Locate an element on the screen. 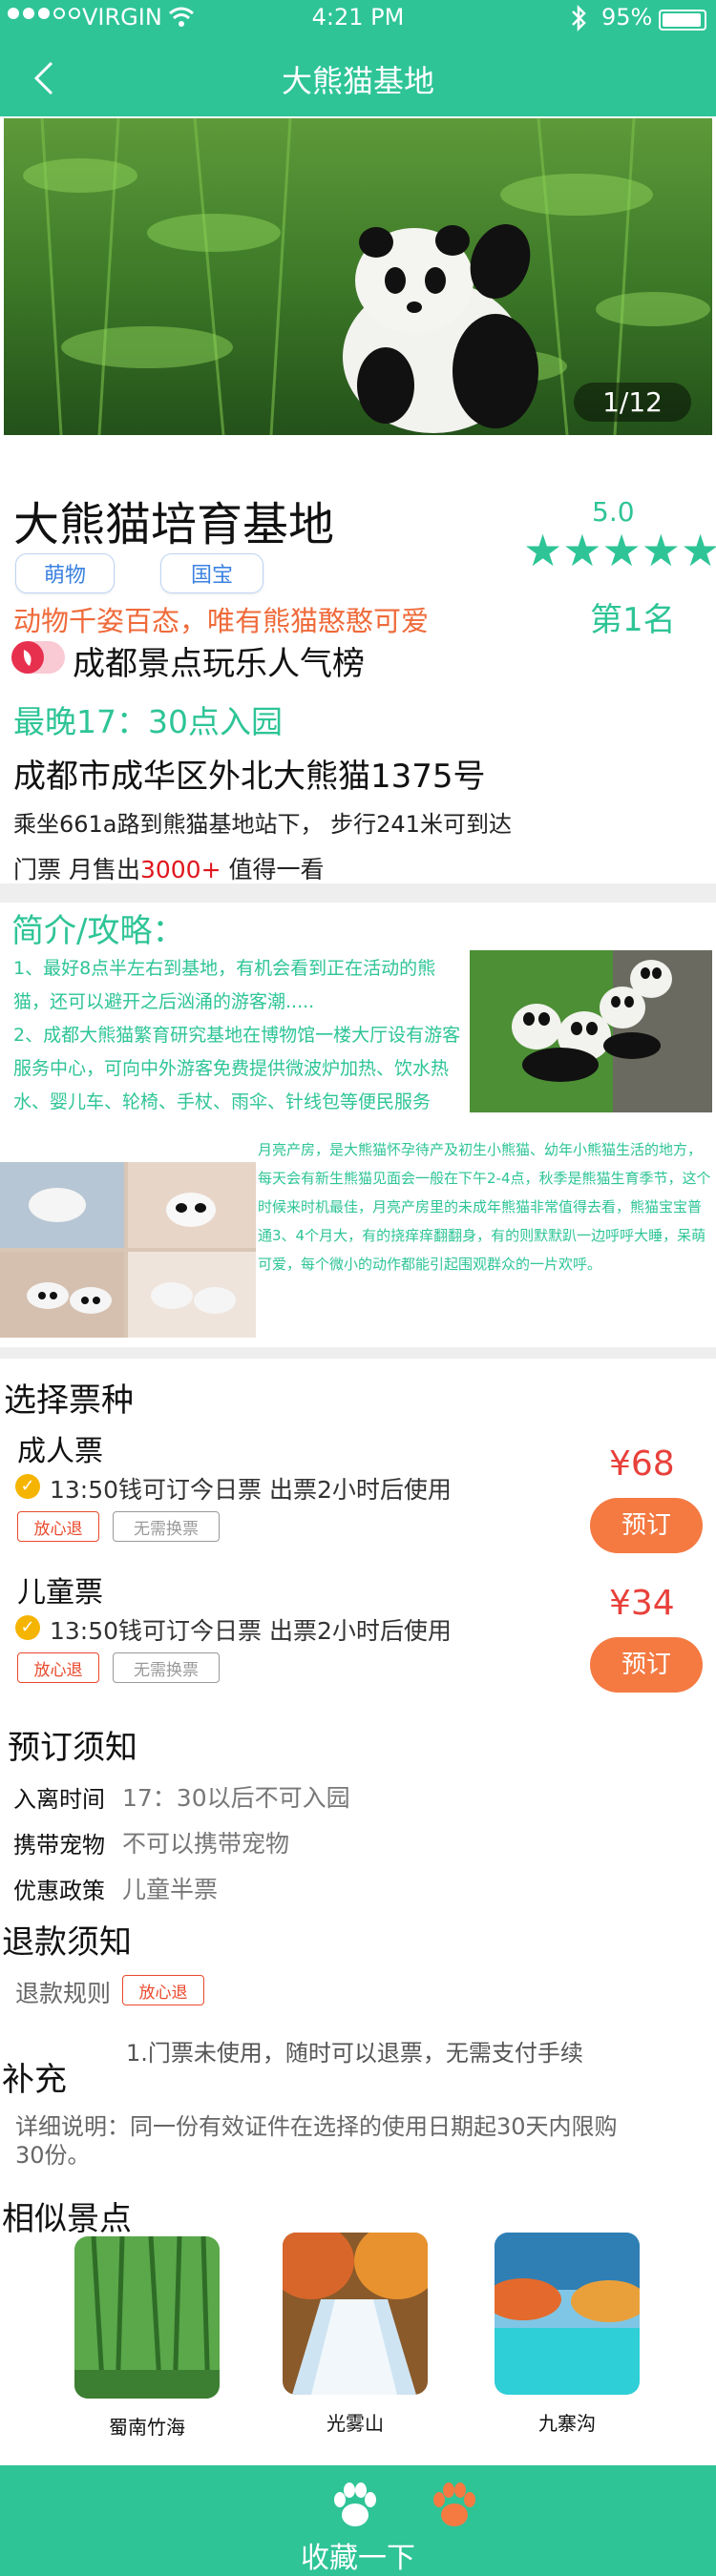  baby-pandas-nursery-photo is located at coordinates (128, 1250).